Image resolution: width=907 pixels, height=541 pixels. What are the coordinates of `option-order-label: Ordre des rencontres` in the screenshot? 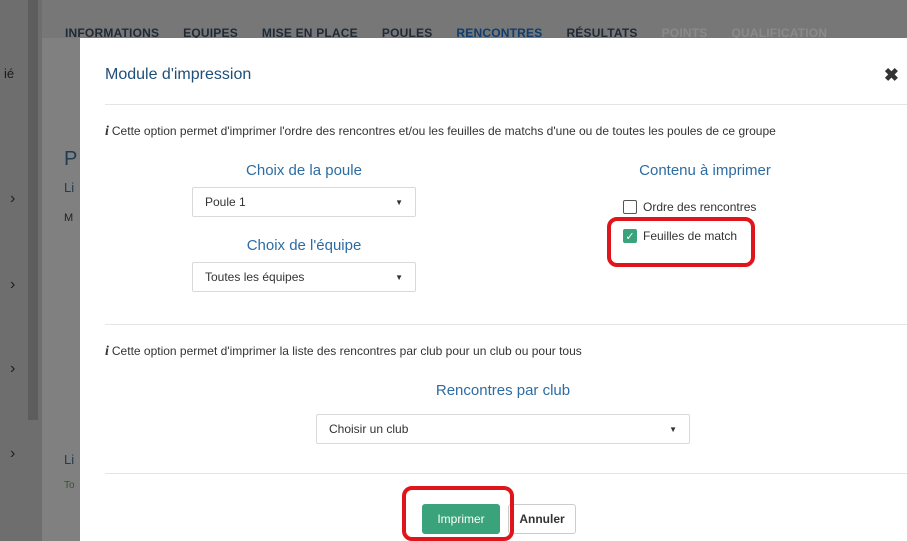 It's located at (699, 207).